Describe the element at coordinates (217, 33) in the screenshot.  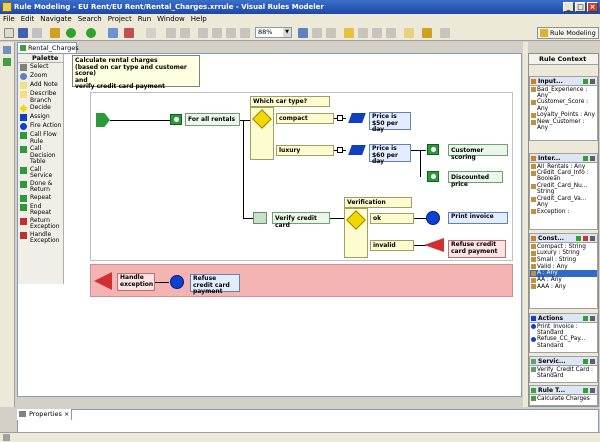
I see `copy-icon` at that location.